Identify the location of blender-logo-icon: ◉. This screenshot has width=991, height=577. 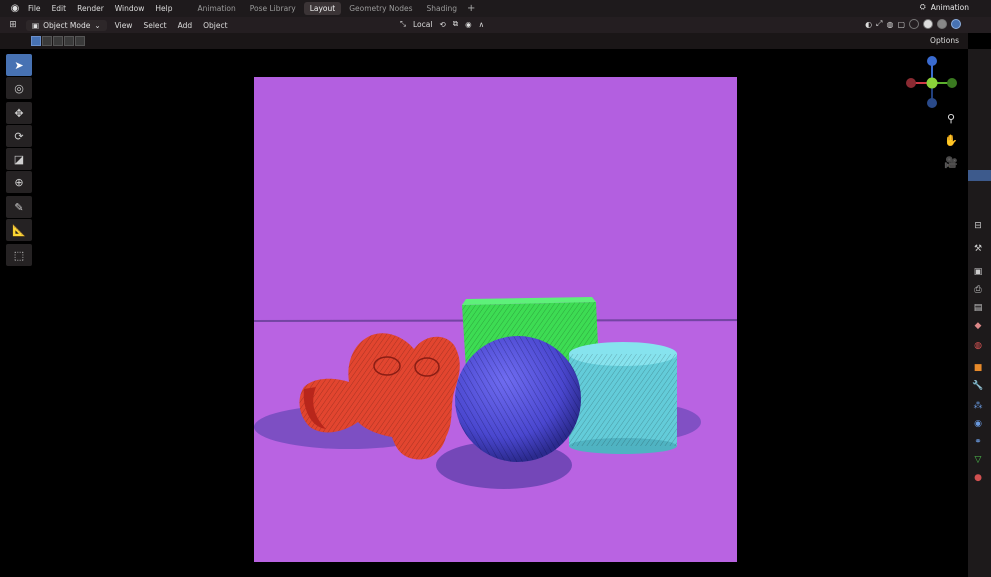
(15, 9).